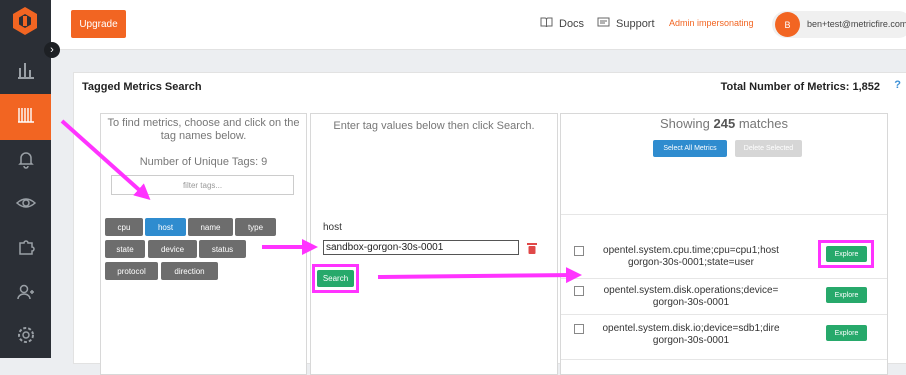 Image resolution: width=906 pixels, height=375 pixels. What do you see at coordinates (203, 162) in the screenshot?
I see `unique-tags-count: Number of Unique Tags: 9` at bounding box center [203, 162].